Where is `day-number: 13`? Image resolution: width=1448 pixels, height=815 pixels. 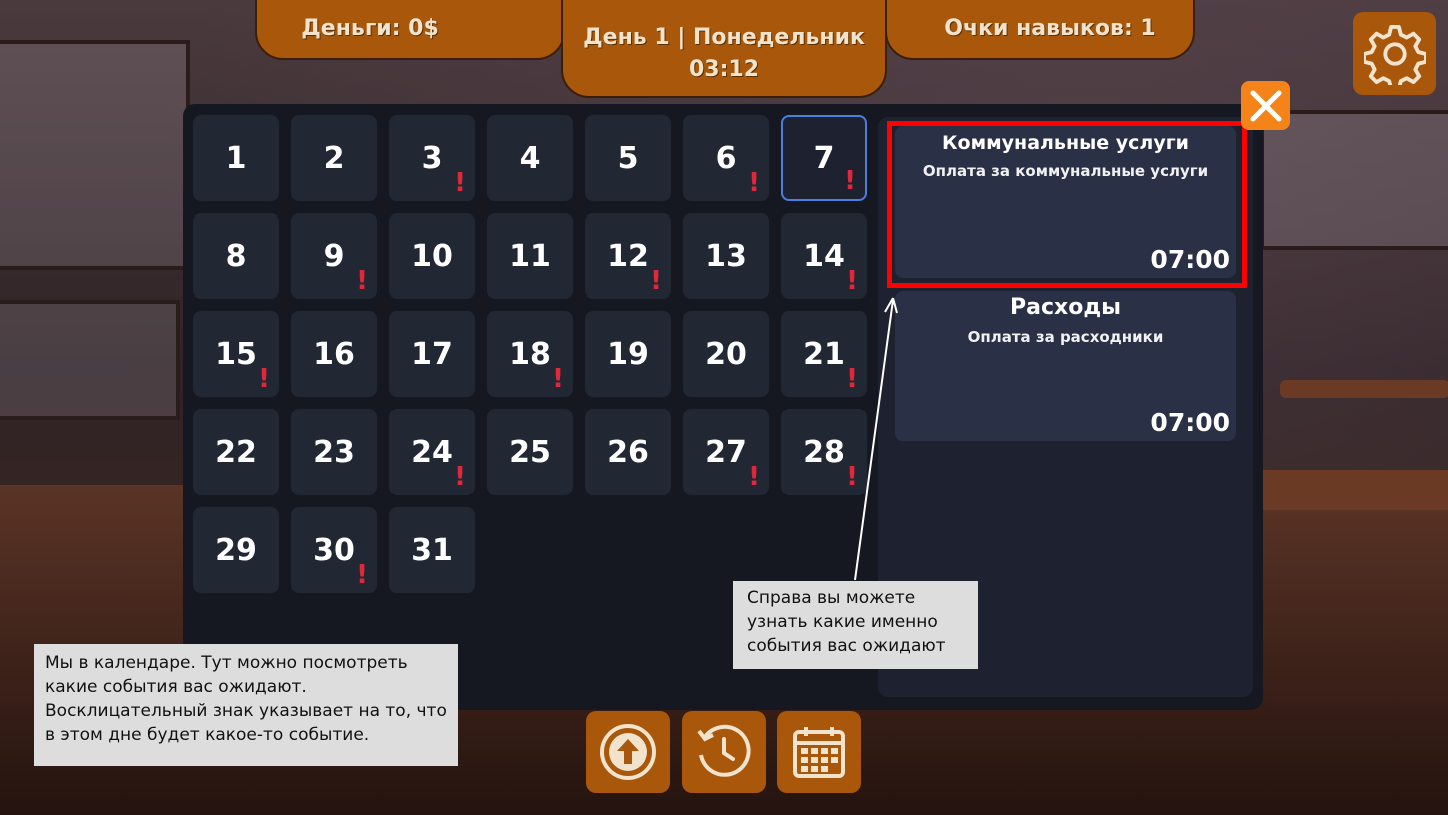 day-number: 13 is located at coordinates (726, 256).